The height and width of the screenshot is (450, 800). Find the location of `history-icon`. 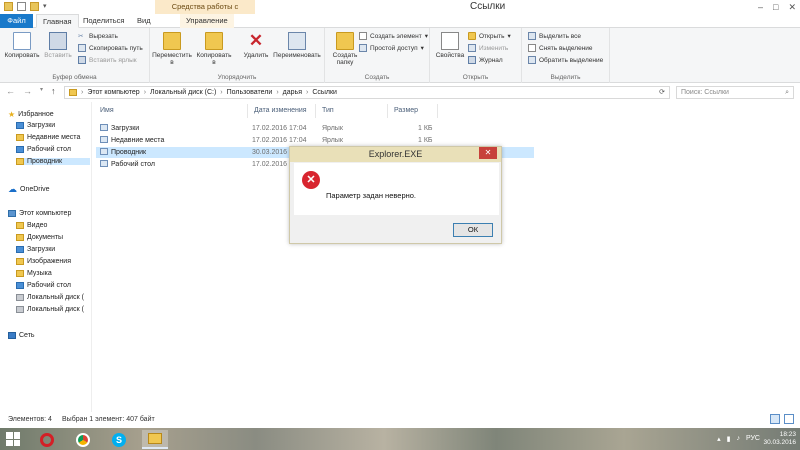

history-icon is located at coordinates (472, 60).